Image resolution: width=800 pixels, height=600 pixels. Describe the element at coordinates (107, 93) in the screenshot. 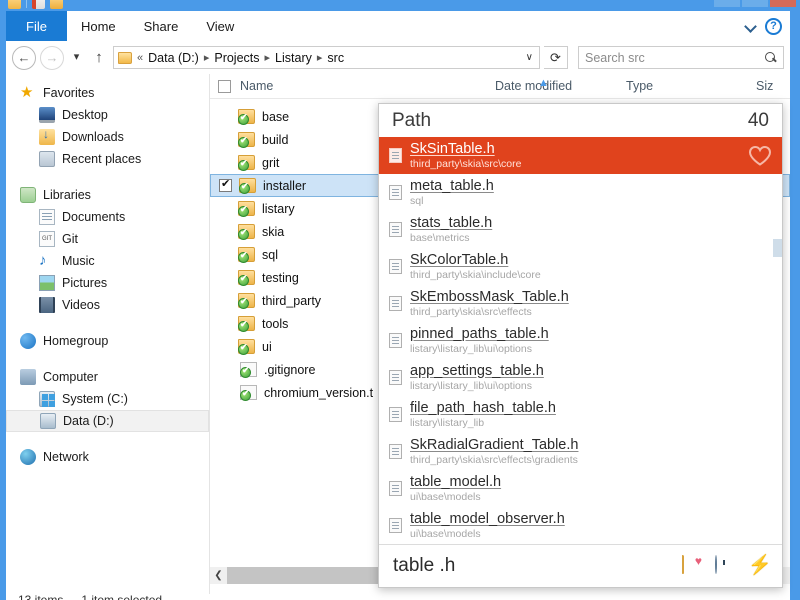

I see `sidebar-group-favorites: ★ Favorites` at that location.